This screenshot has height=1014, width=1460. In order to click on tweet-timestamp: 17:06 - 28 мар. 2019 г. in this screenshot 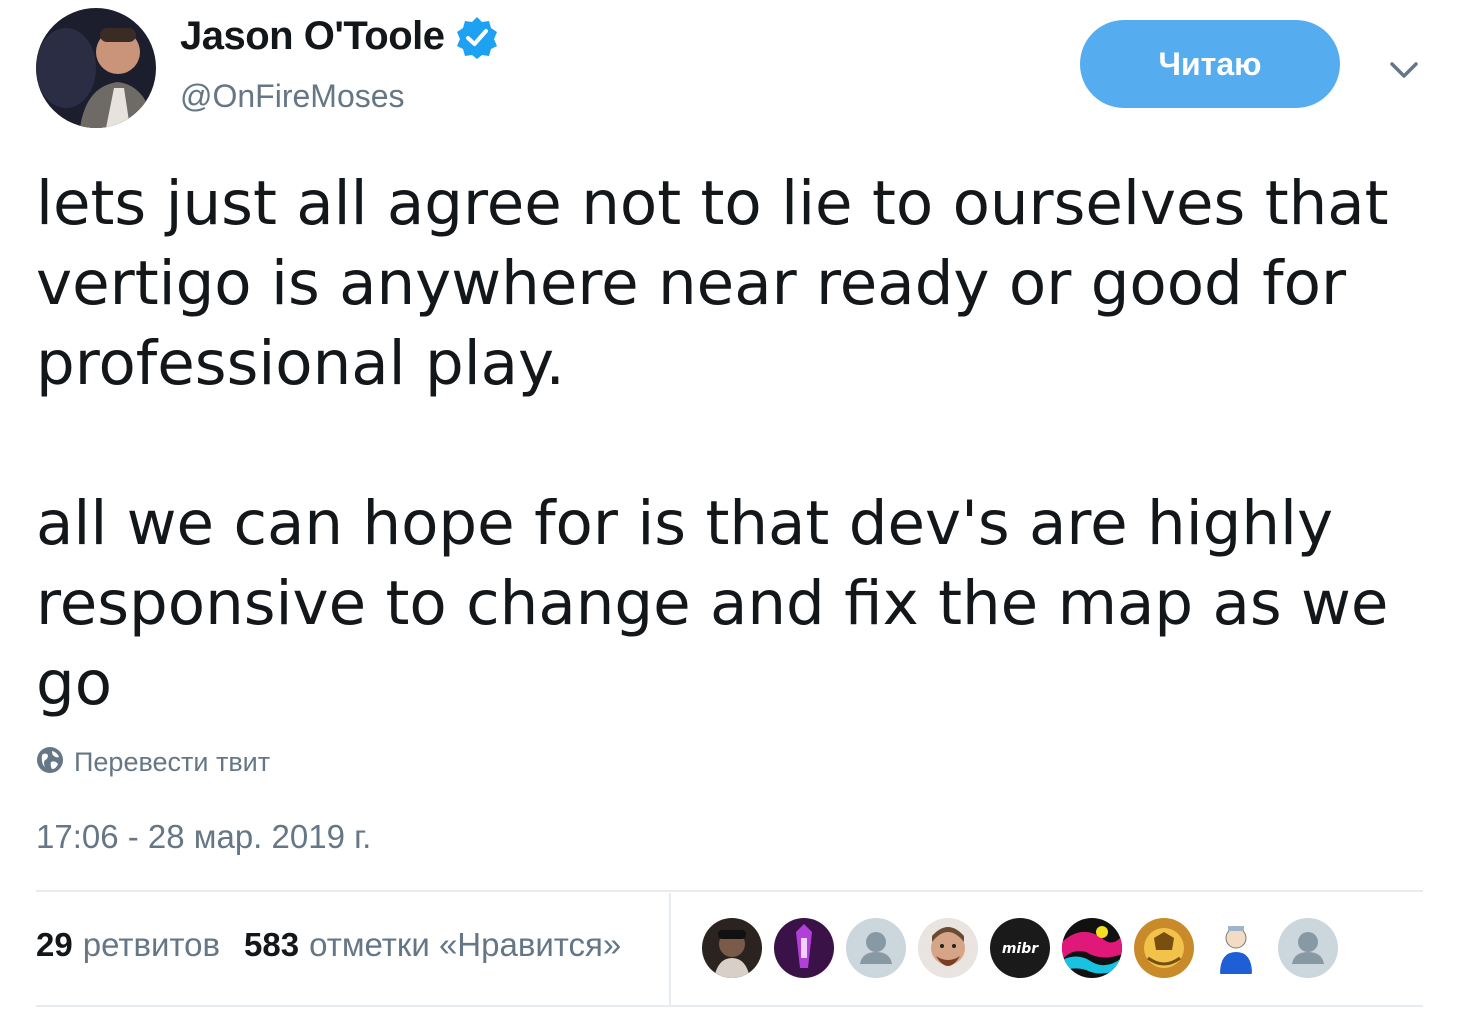, I will do `click(203, 837)`.